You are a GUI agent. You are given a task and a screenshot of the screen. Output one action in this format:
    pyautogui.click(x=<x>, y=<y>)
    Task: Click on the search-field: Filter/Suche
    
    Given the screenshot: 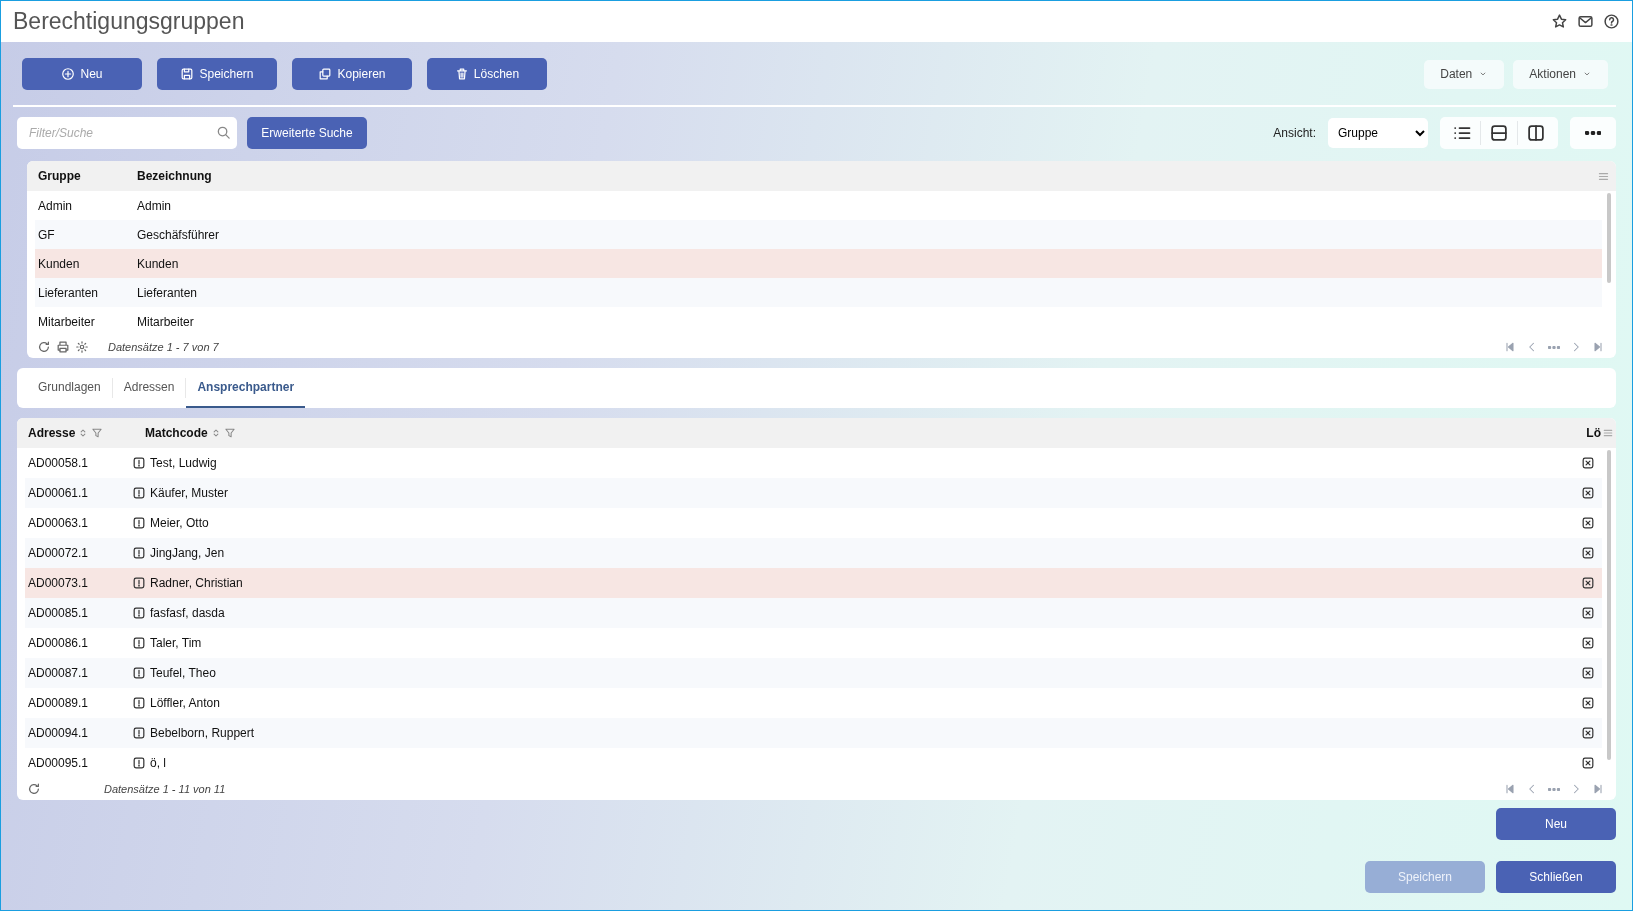 What is the action you would take?
    pyautogui.click(x=127, y=133)
    